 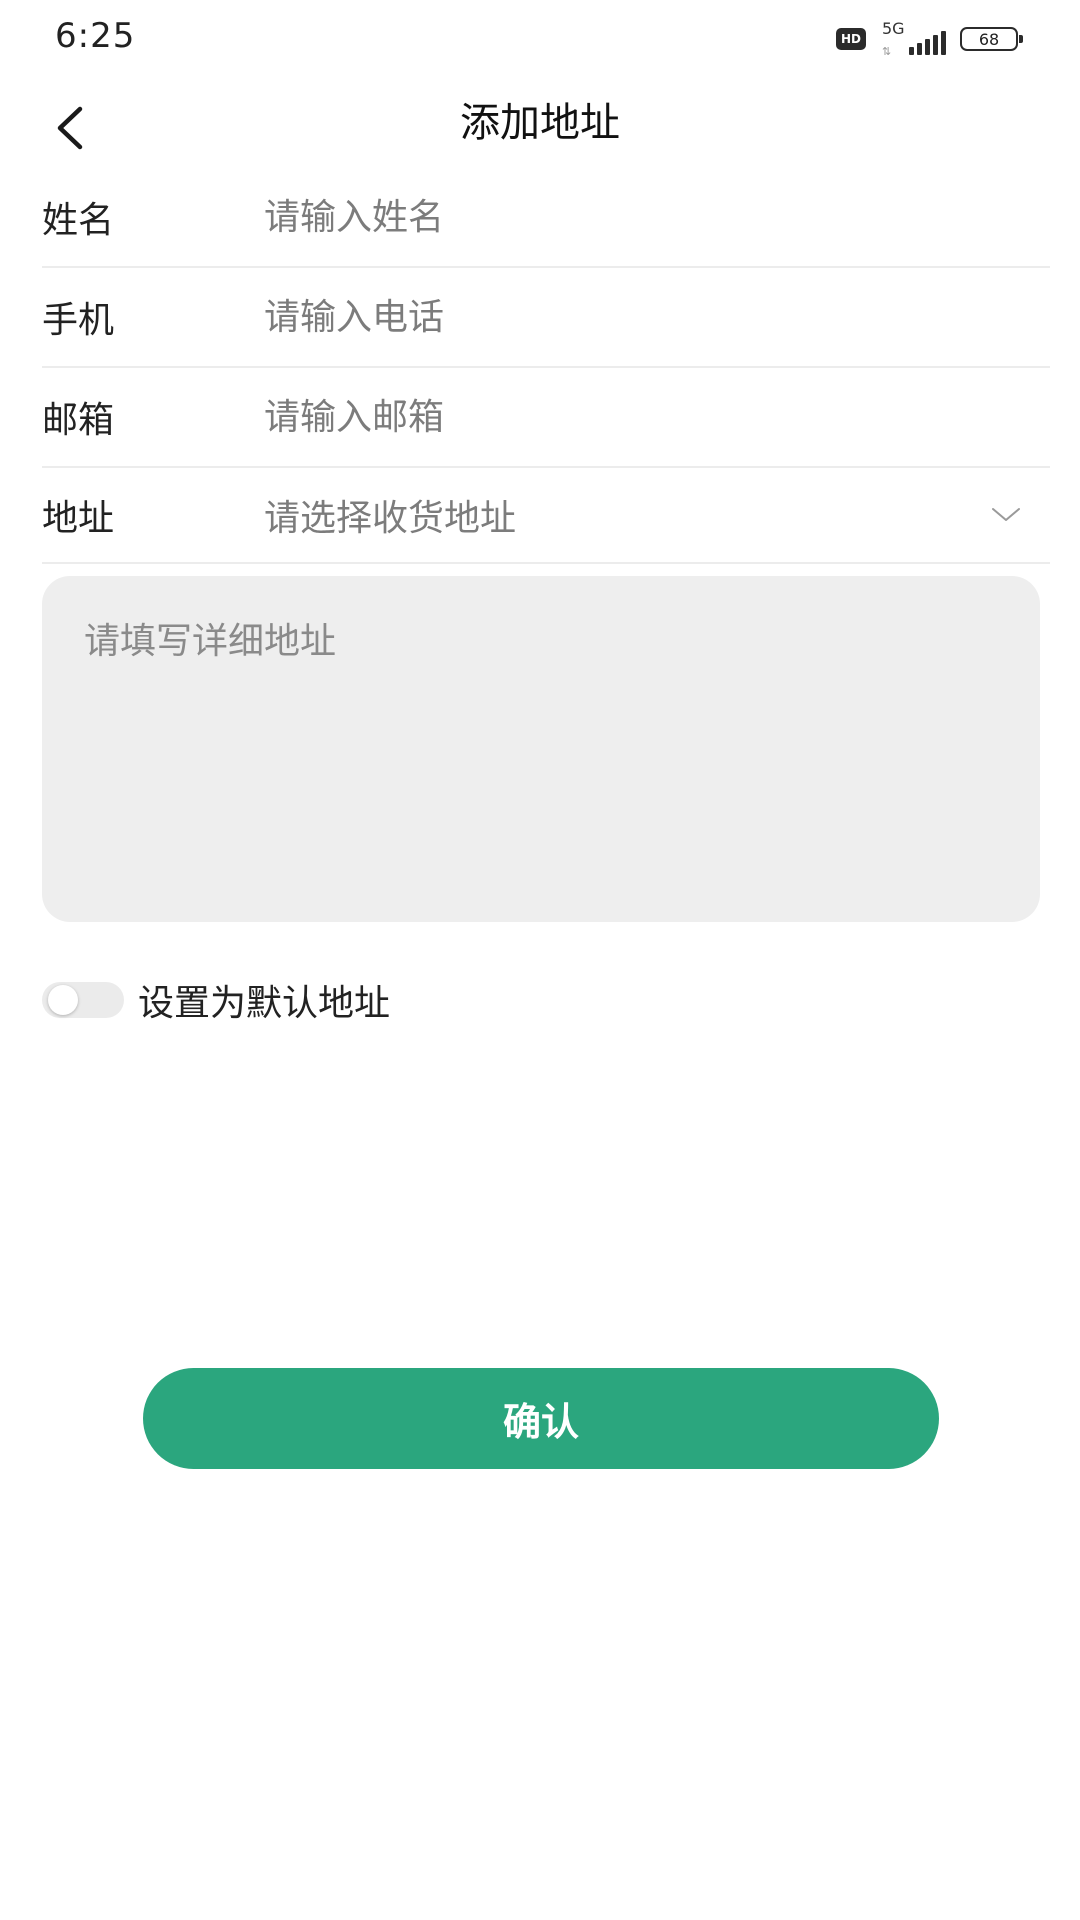 I want to click on email-input, so click(x=657, y=417).